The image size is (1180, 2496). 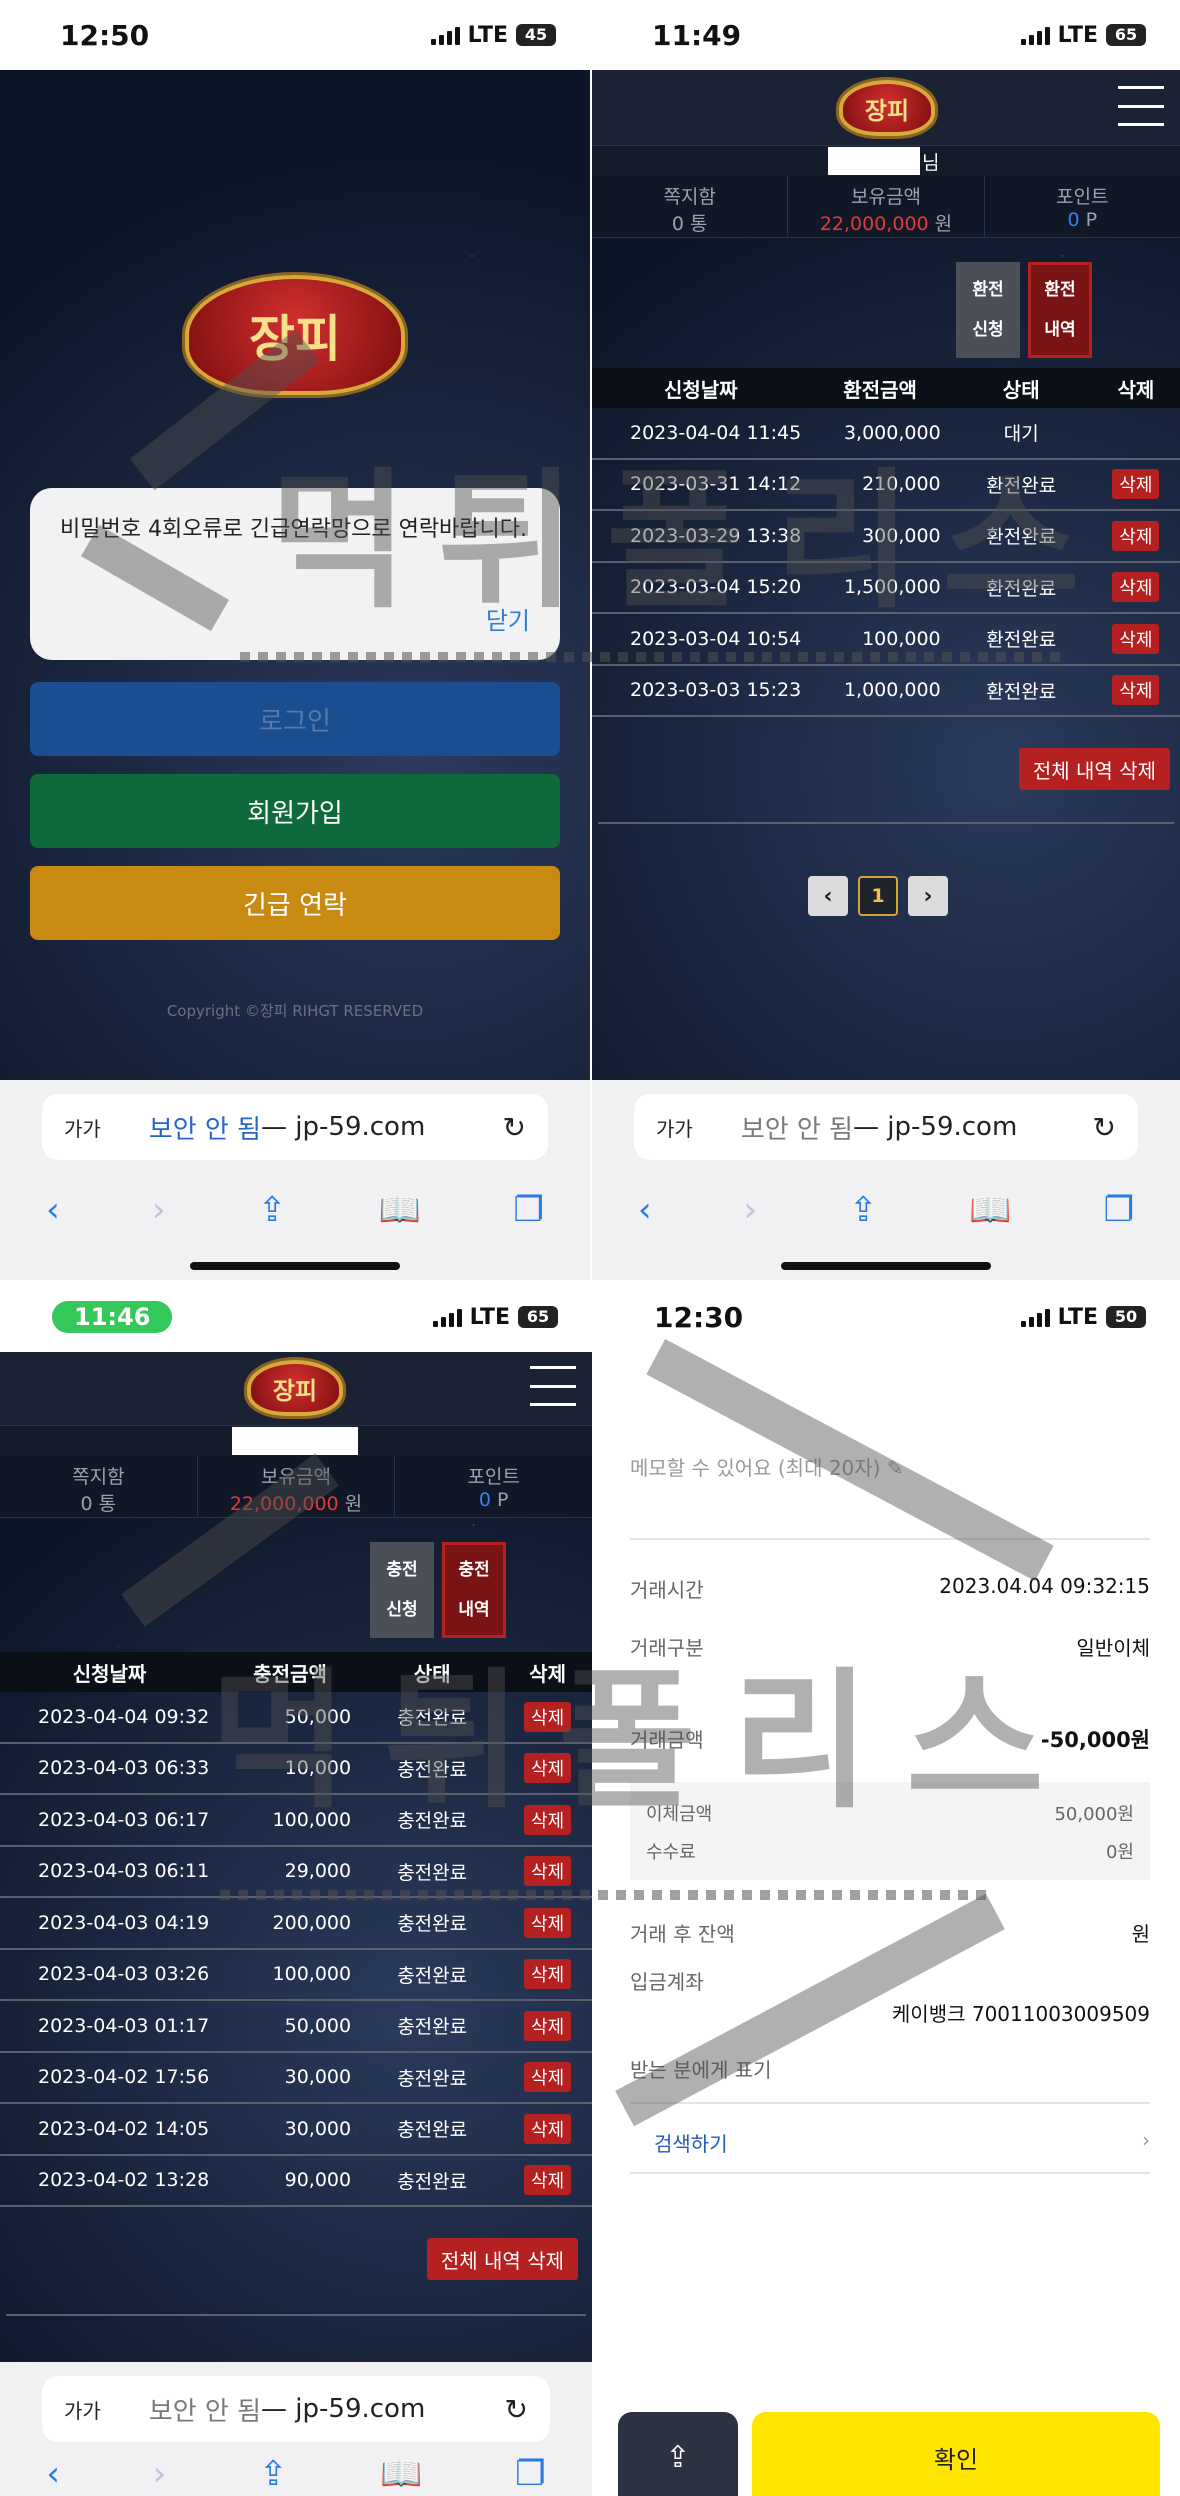 I want to click on tab-withdraw-apply: 환전 신청, so click(x=988, y=310).